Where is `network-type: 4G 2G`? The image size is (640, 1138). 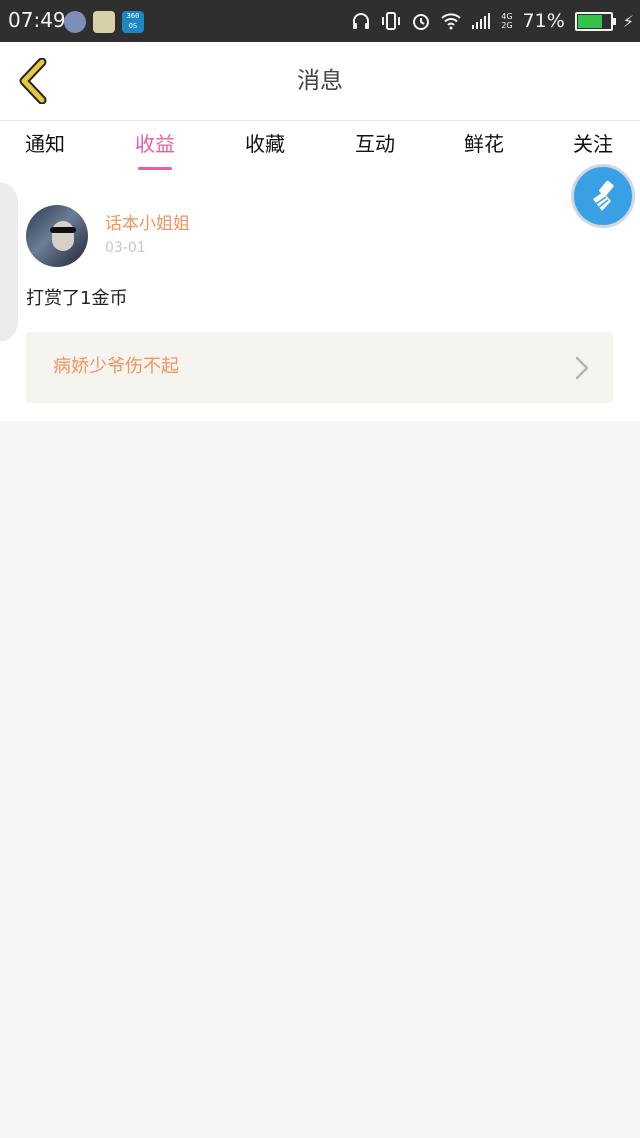 network-type: 4G 2G is located at coordinates (507, 21).